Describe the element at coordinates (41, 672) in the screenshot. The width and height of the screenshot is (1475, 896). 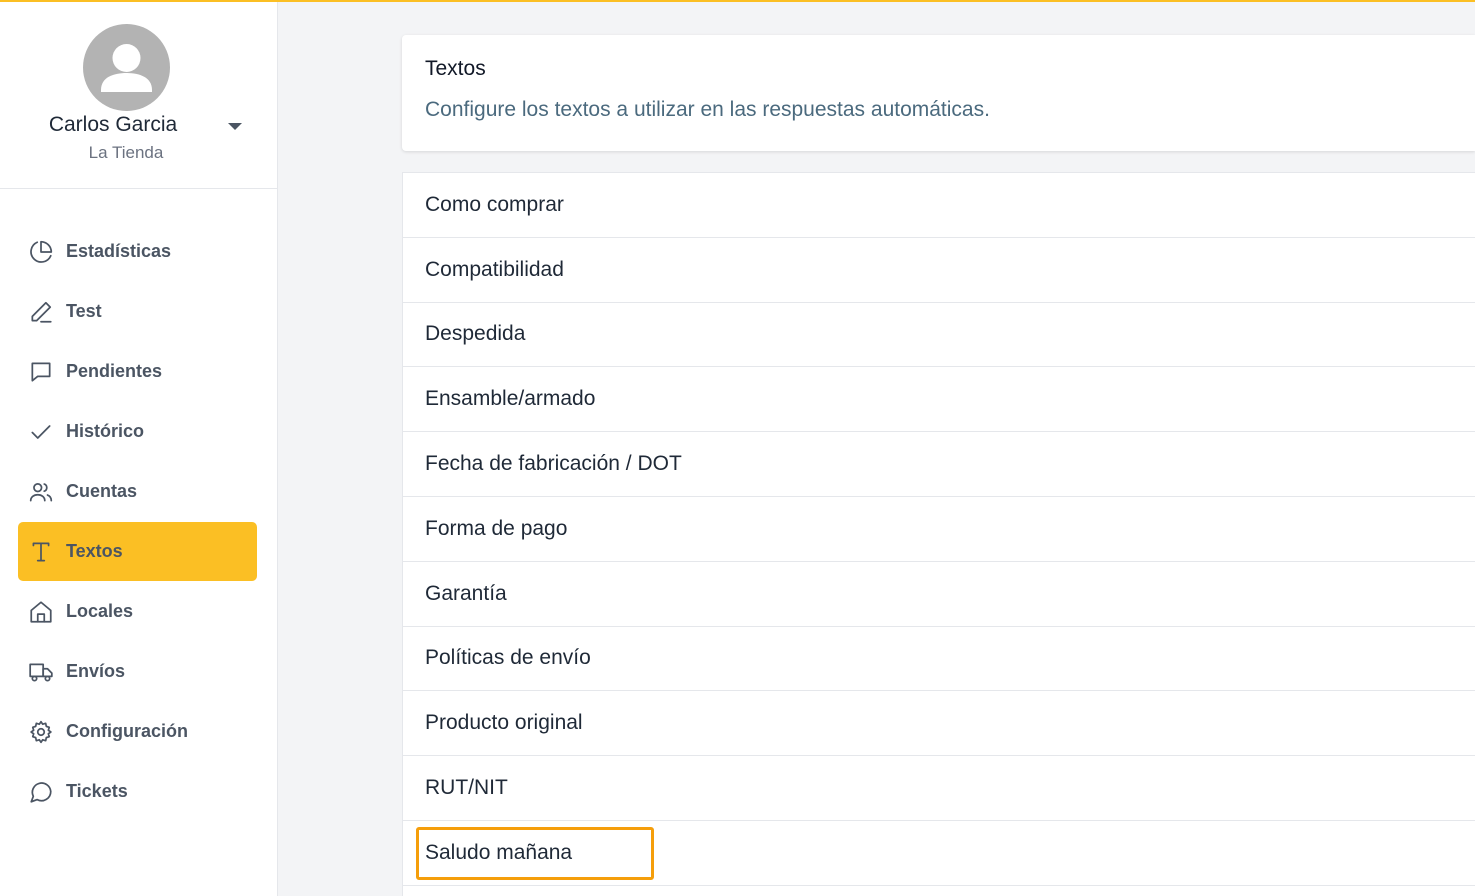
I see `truck-icon` at that location.